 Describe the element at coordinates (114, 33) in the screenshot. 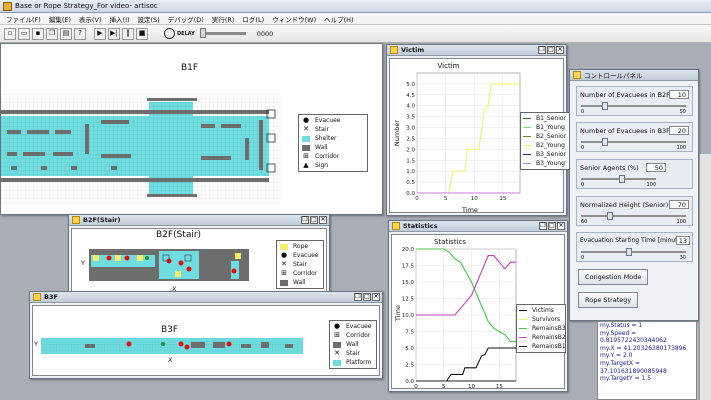

I see `step-icon: ▶|` at that location.